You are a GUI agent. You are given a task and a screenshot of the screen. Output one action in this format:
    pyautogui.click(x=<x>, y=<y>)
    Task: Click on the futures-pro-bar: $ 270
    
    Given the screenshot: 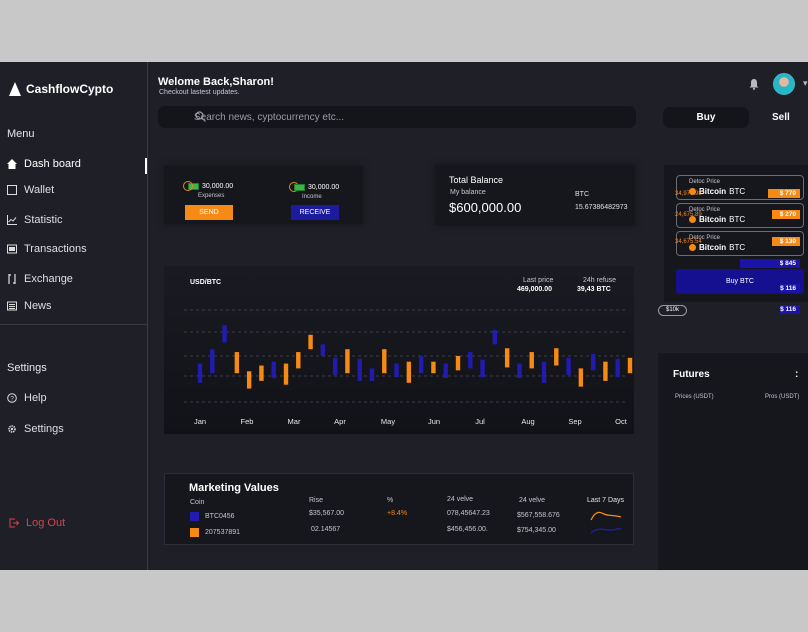 What is the action you would take?
    pyautogui.click(x=786, y=214)
    